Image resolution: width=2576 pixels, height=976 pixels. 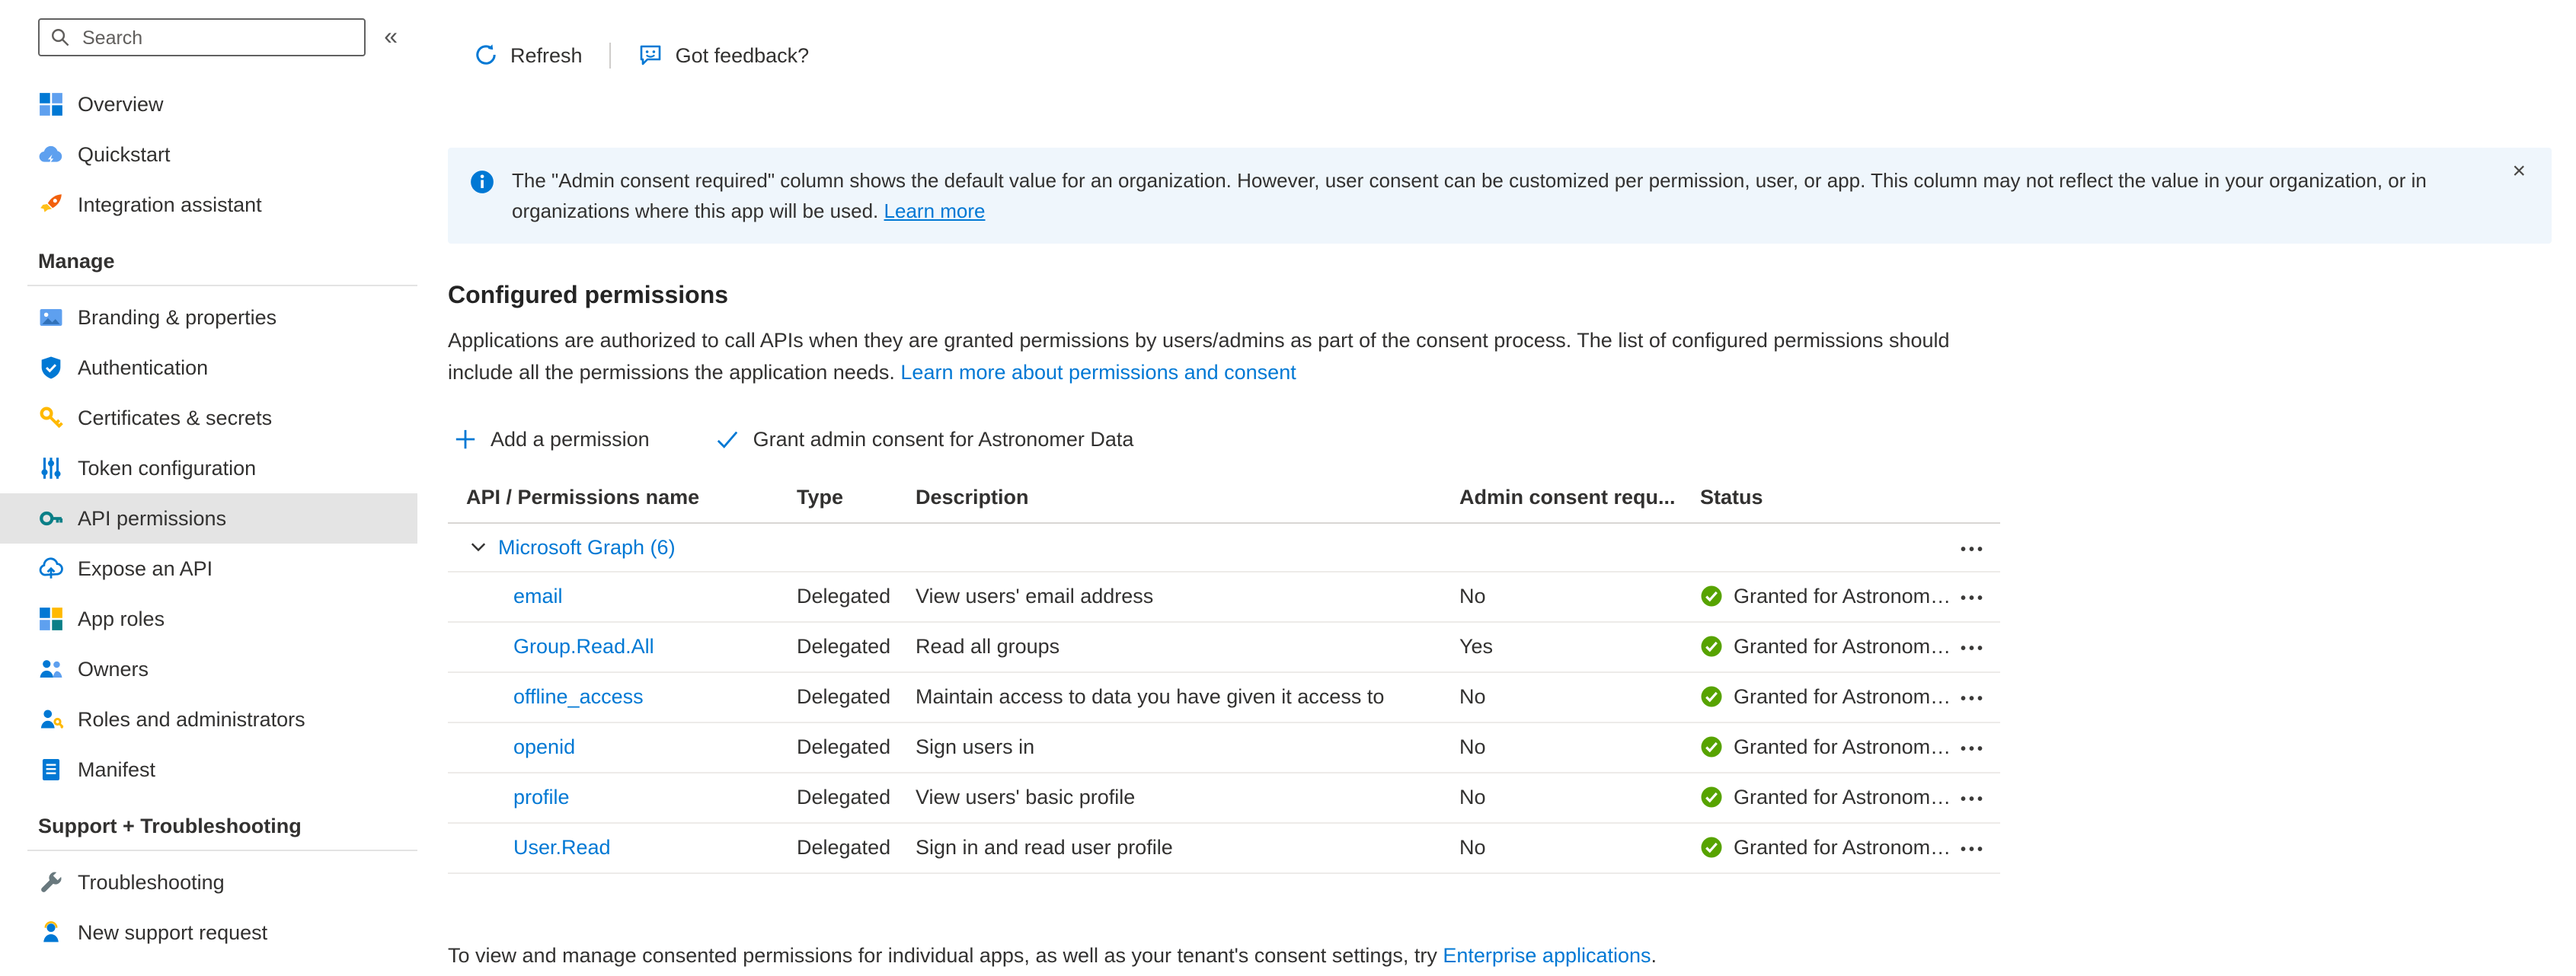 I want to click on sidebar-item-token-configuration: Token configuration, so click(x=208, y=468).